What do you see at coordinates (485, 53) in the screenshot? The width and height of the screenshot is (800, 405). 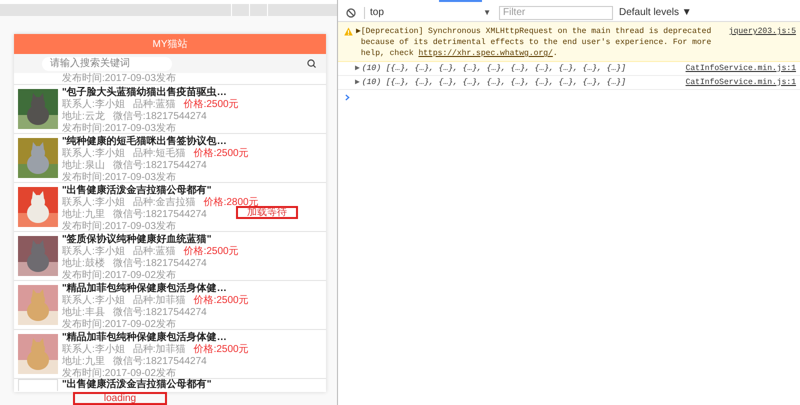 I see `help-link: https://xhr.spec.whatwg.org/` at bounding box center [485, 53].